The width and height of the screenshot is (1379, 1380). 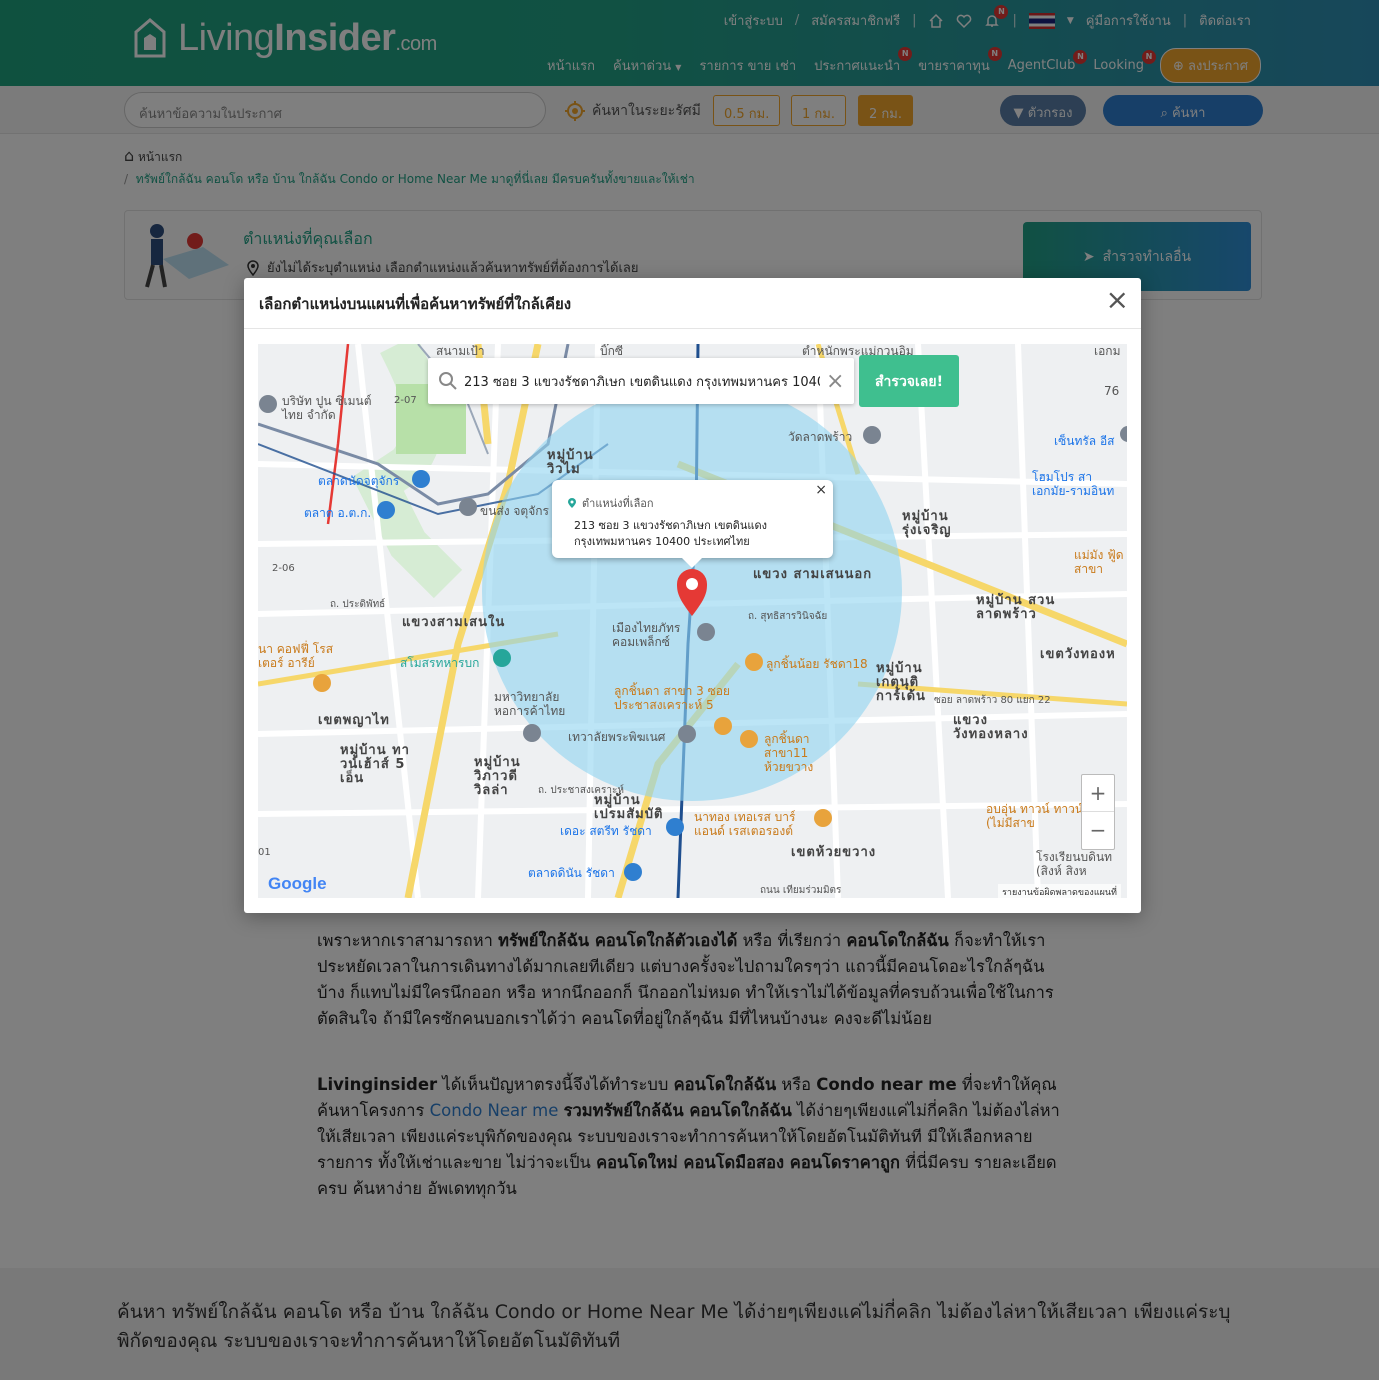 I want to click on map-label-bus-terminal: ขนส่ง จตุจักร, so click(x=514, y=511).